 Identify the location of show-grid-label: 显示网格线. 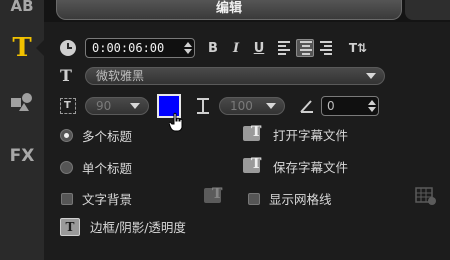
(300, 199).